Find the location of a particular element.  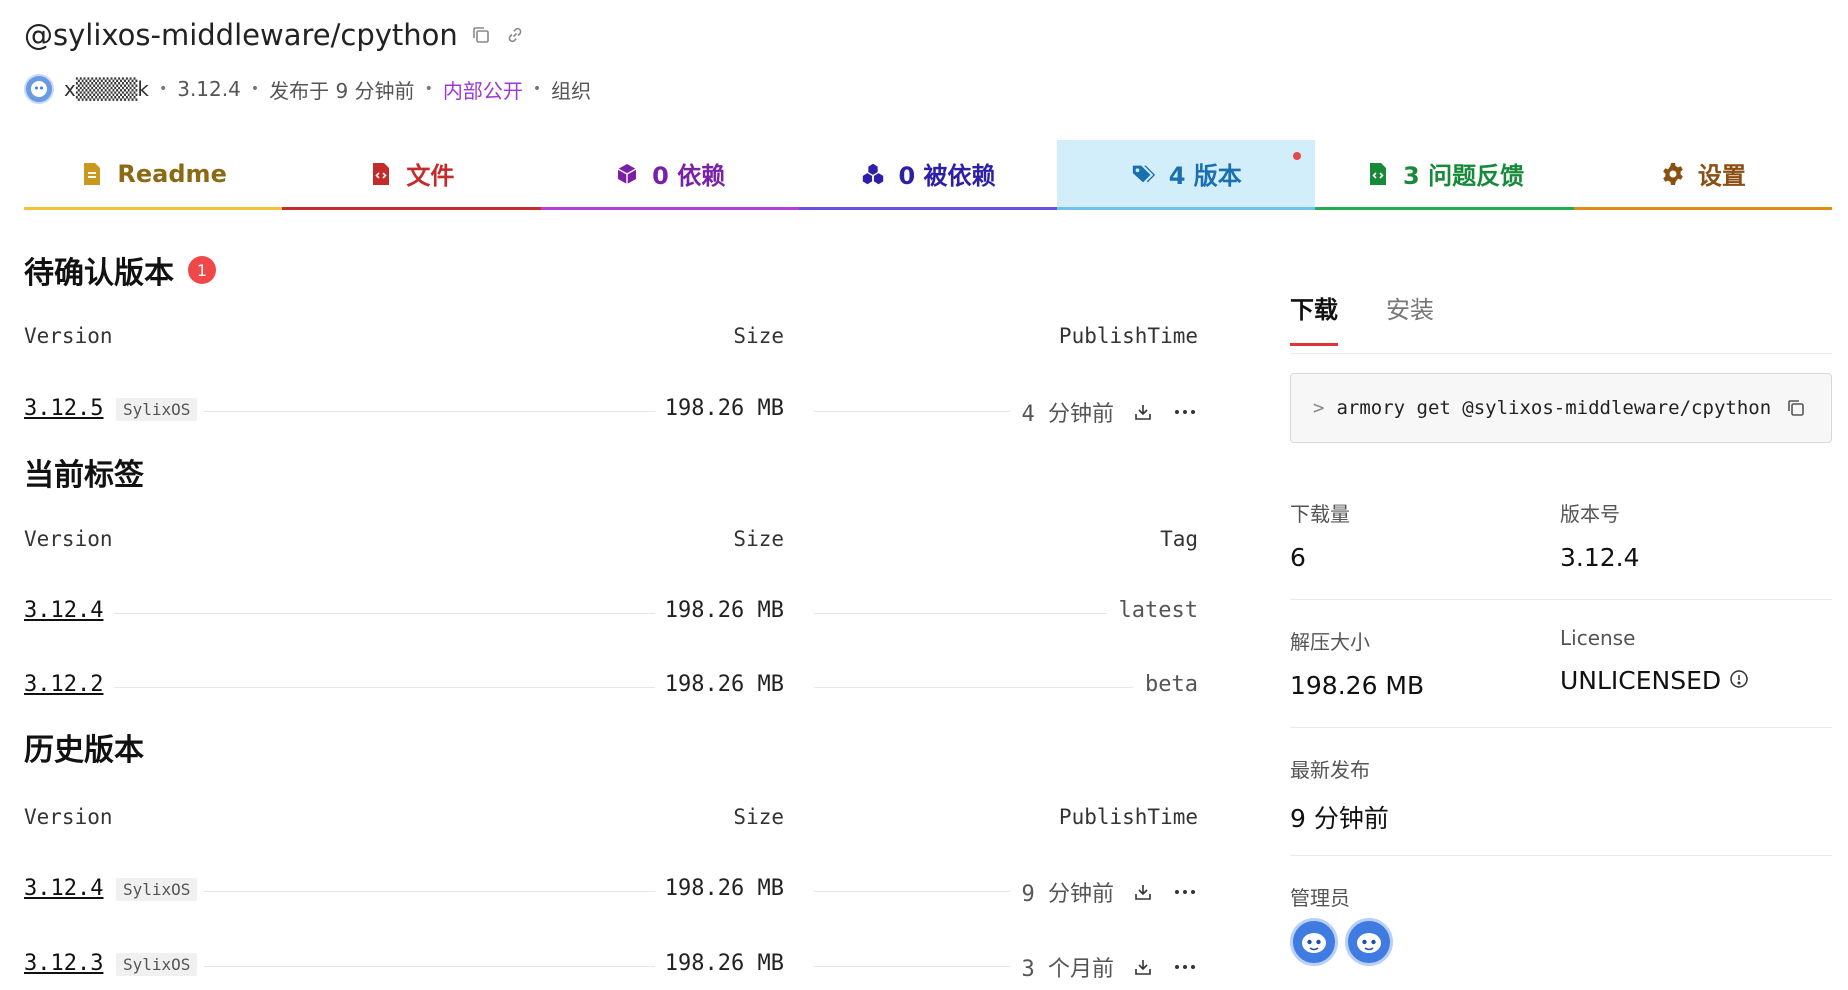

row-actions: 3 个月前 is located at coordinates (1103, 967).